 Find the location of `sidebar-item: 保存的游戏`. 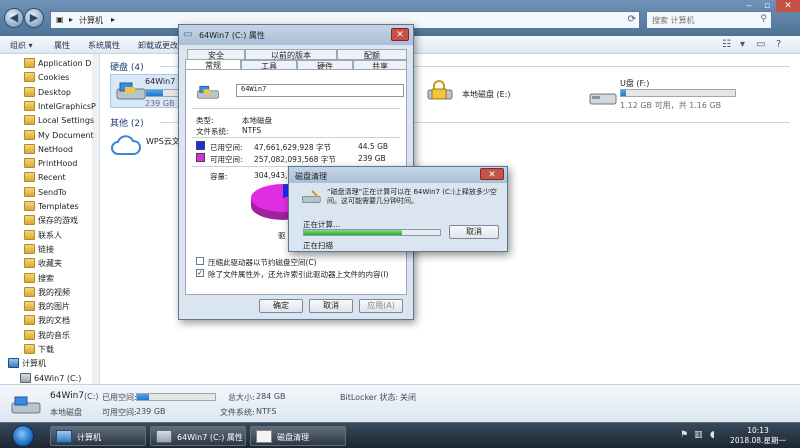

sidebar-item: 保存的游戏 is located at coordinates (61, 222).